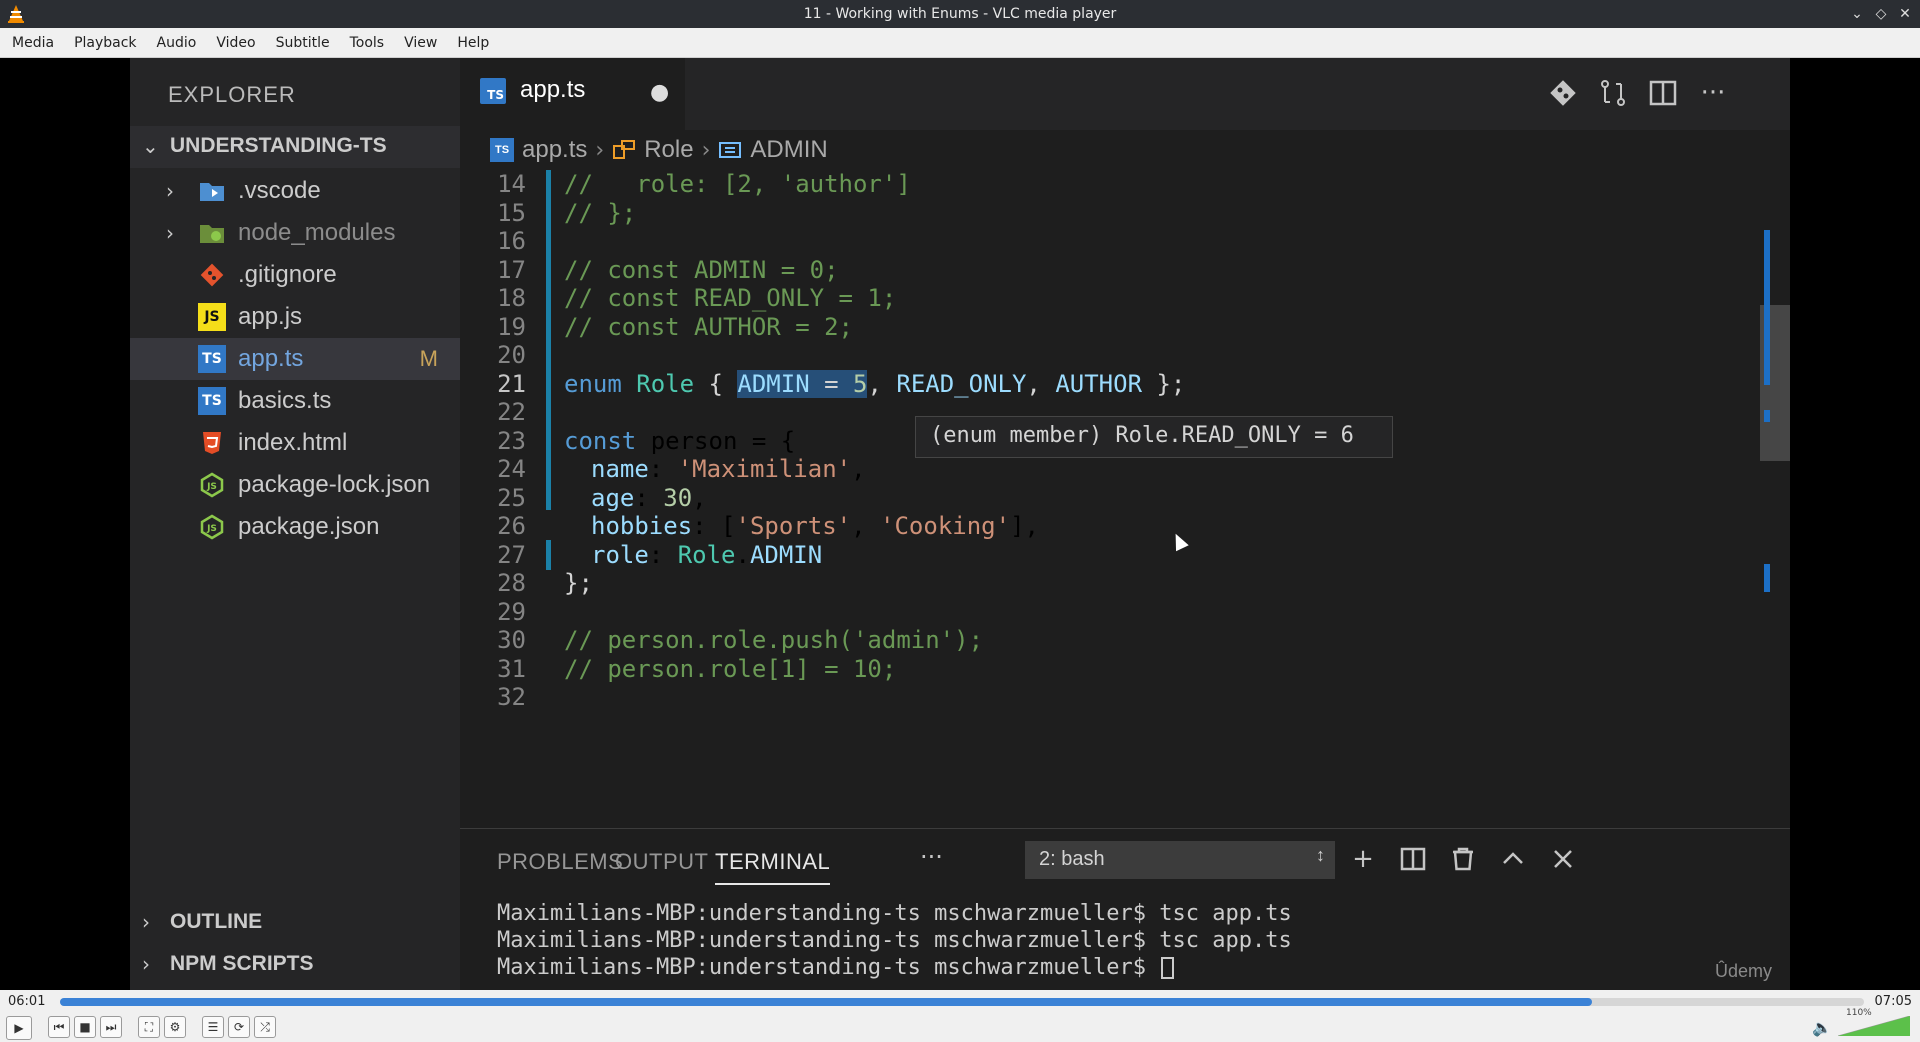  I want to click on npm-scripts-section: › NPM SCRIPTS, so click(295, 966).